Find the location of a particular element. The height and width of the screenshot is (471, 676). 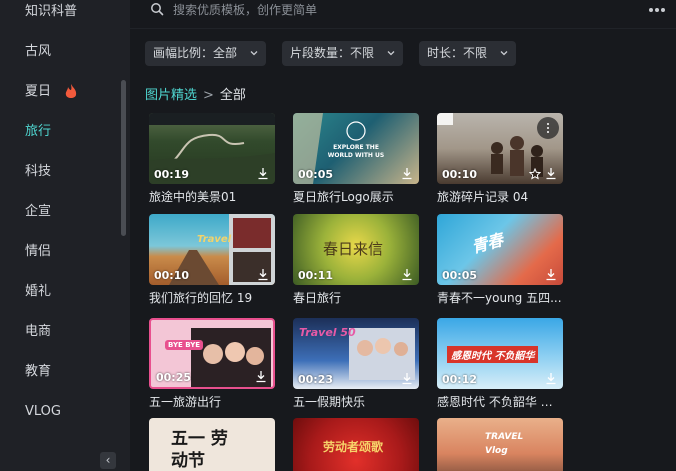

template-card: 五一 劳动节 is located at coordinates (212, 444).